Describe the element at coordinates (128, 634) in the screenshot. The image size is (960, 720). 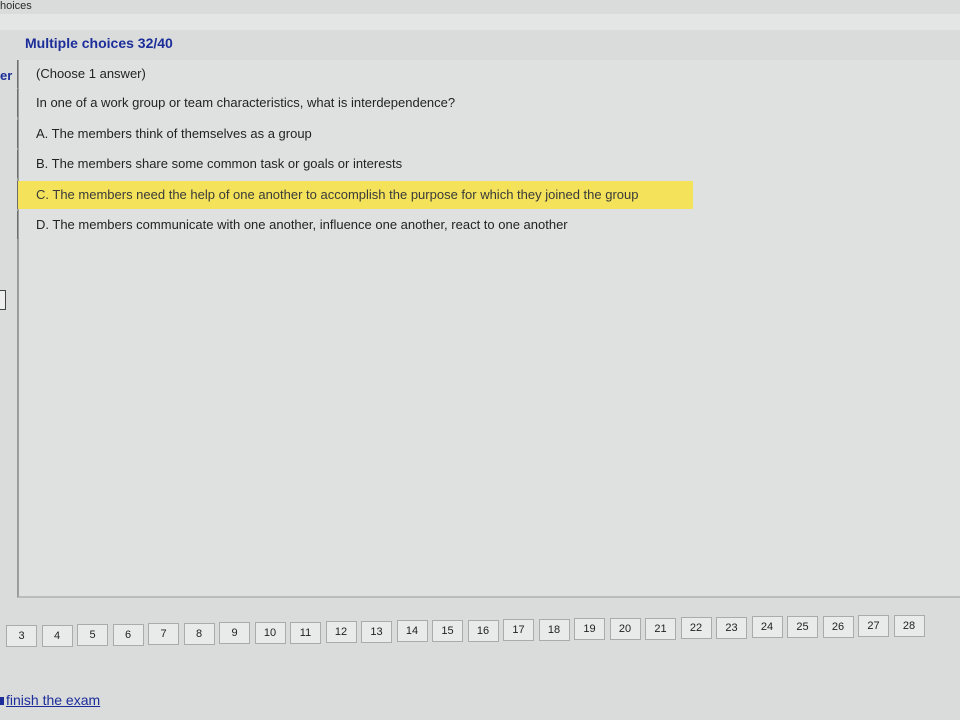
I see `question-number-button: 6` at that location.